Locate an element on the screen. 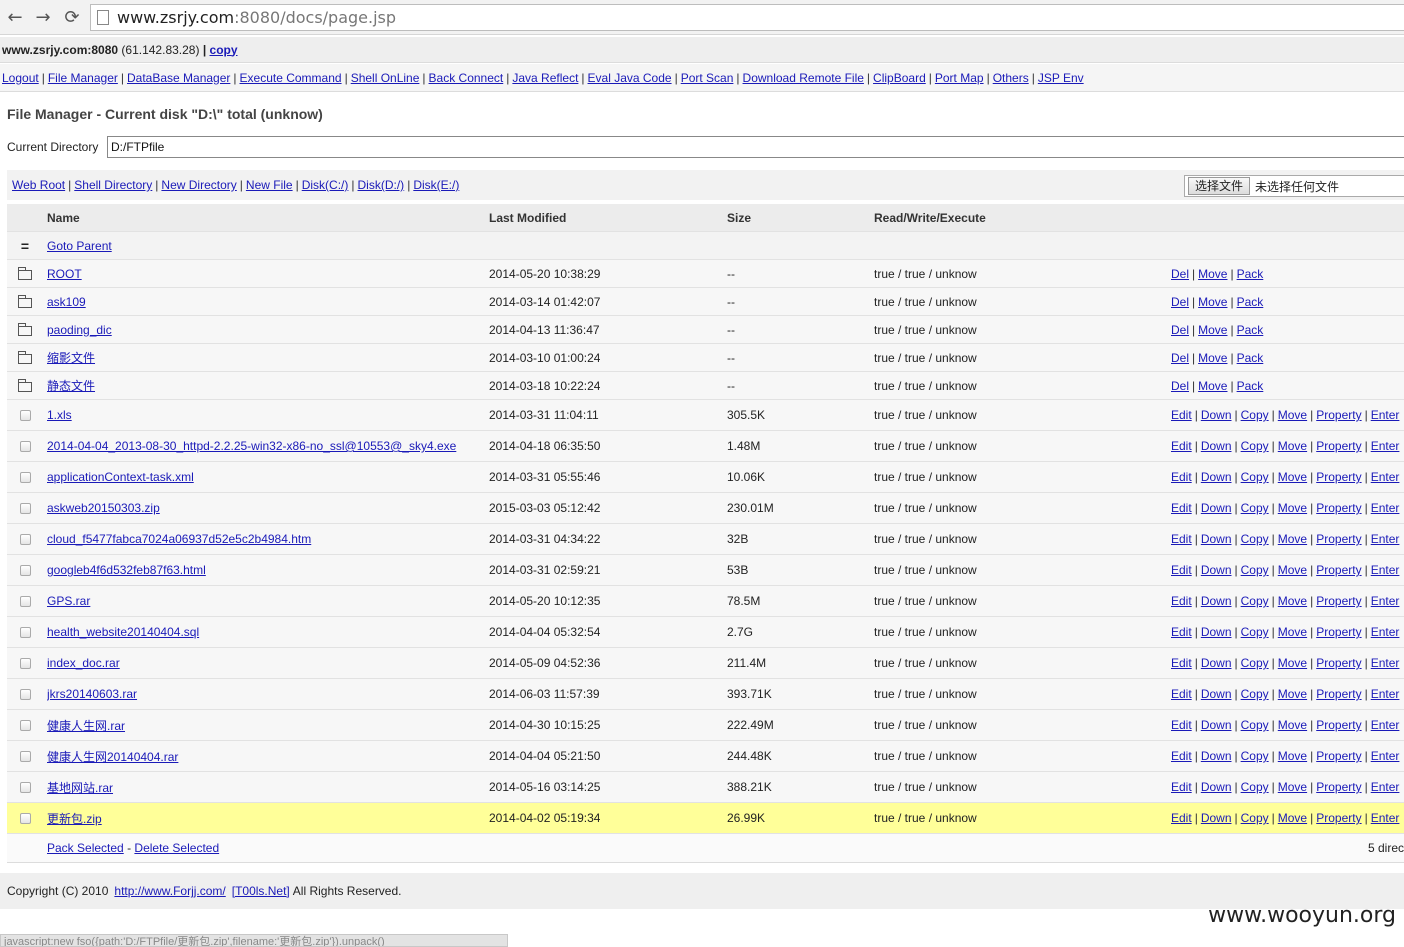 The image size is (1404, 947). menu-clipboard: ClipBoard is located at coordinates (899, 78).